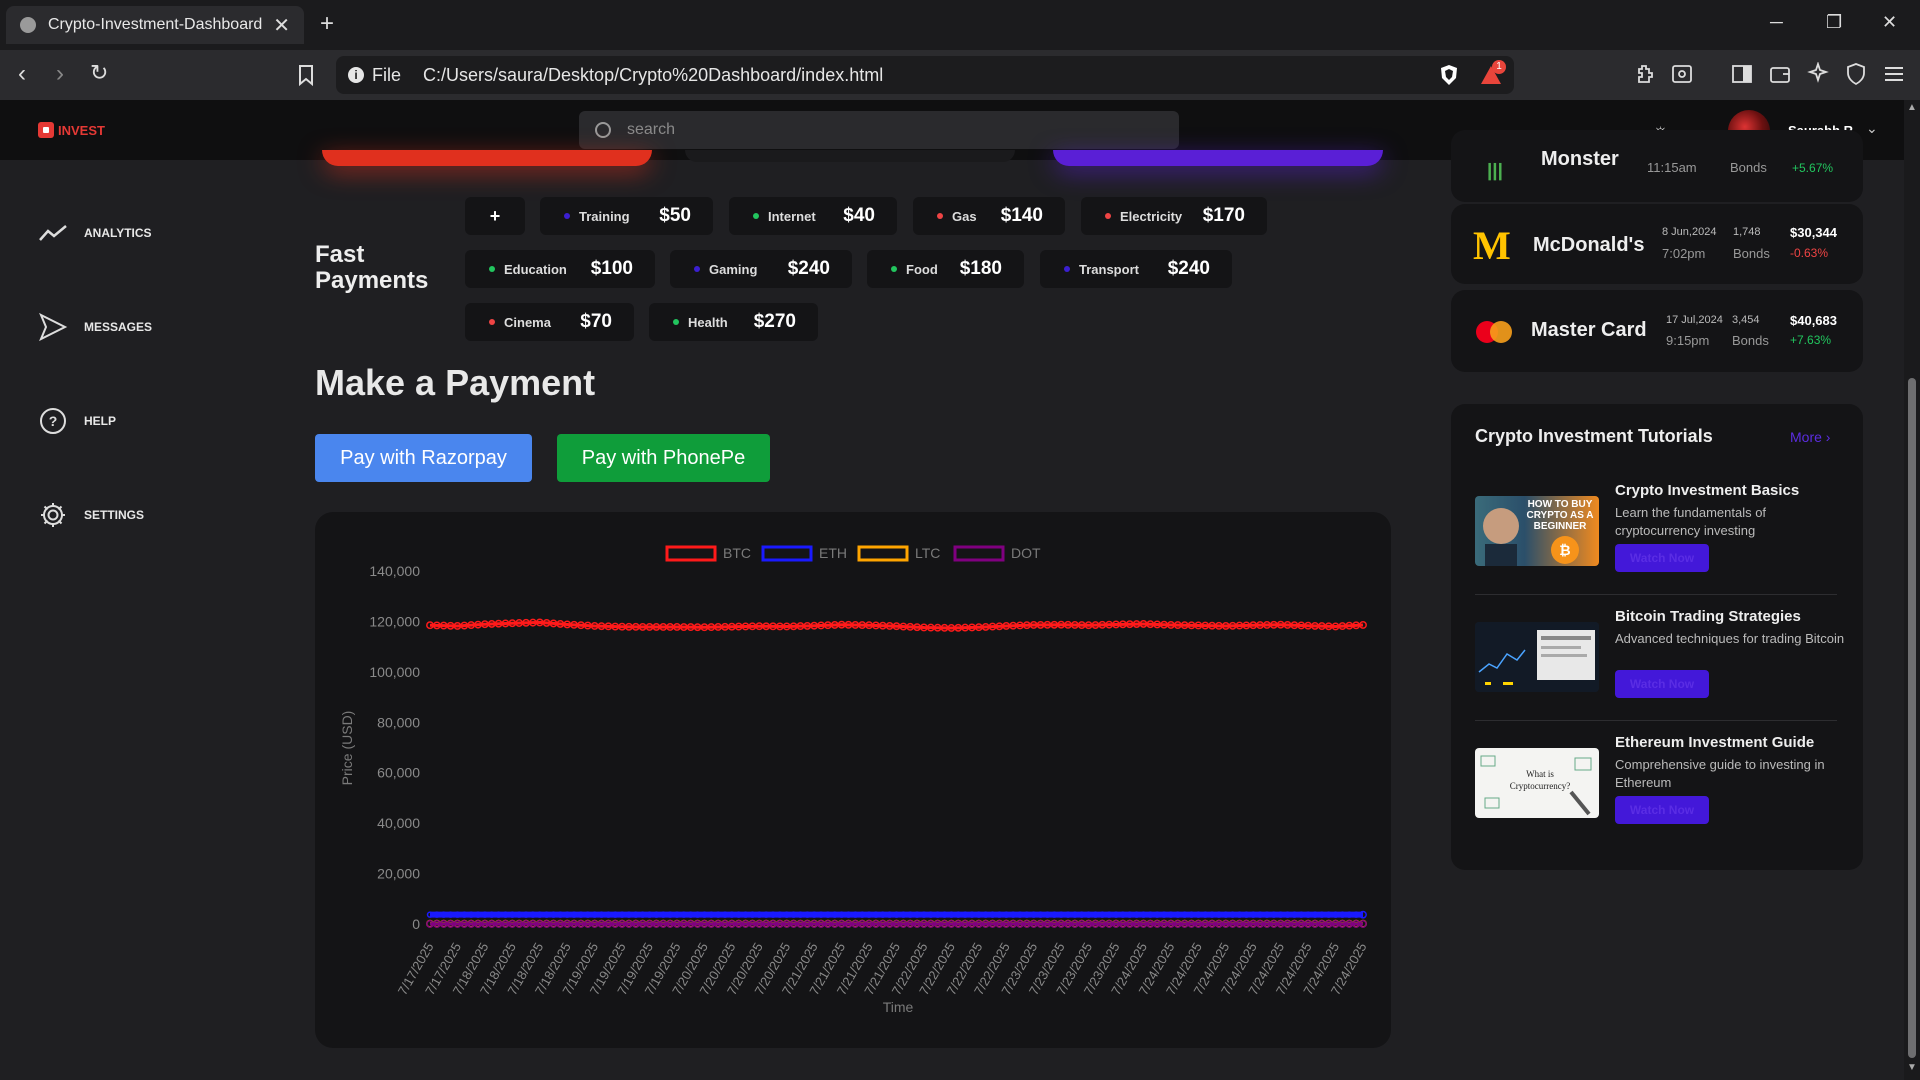 This screenshot has width=1920, height=1080. Describe the element at coordinates (1688, 340) in the screenshot. I see `stock-time: 9:15pm` at that location.